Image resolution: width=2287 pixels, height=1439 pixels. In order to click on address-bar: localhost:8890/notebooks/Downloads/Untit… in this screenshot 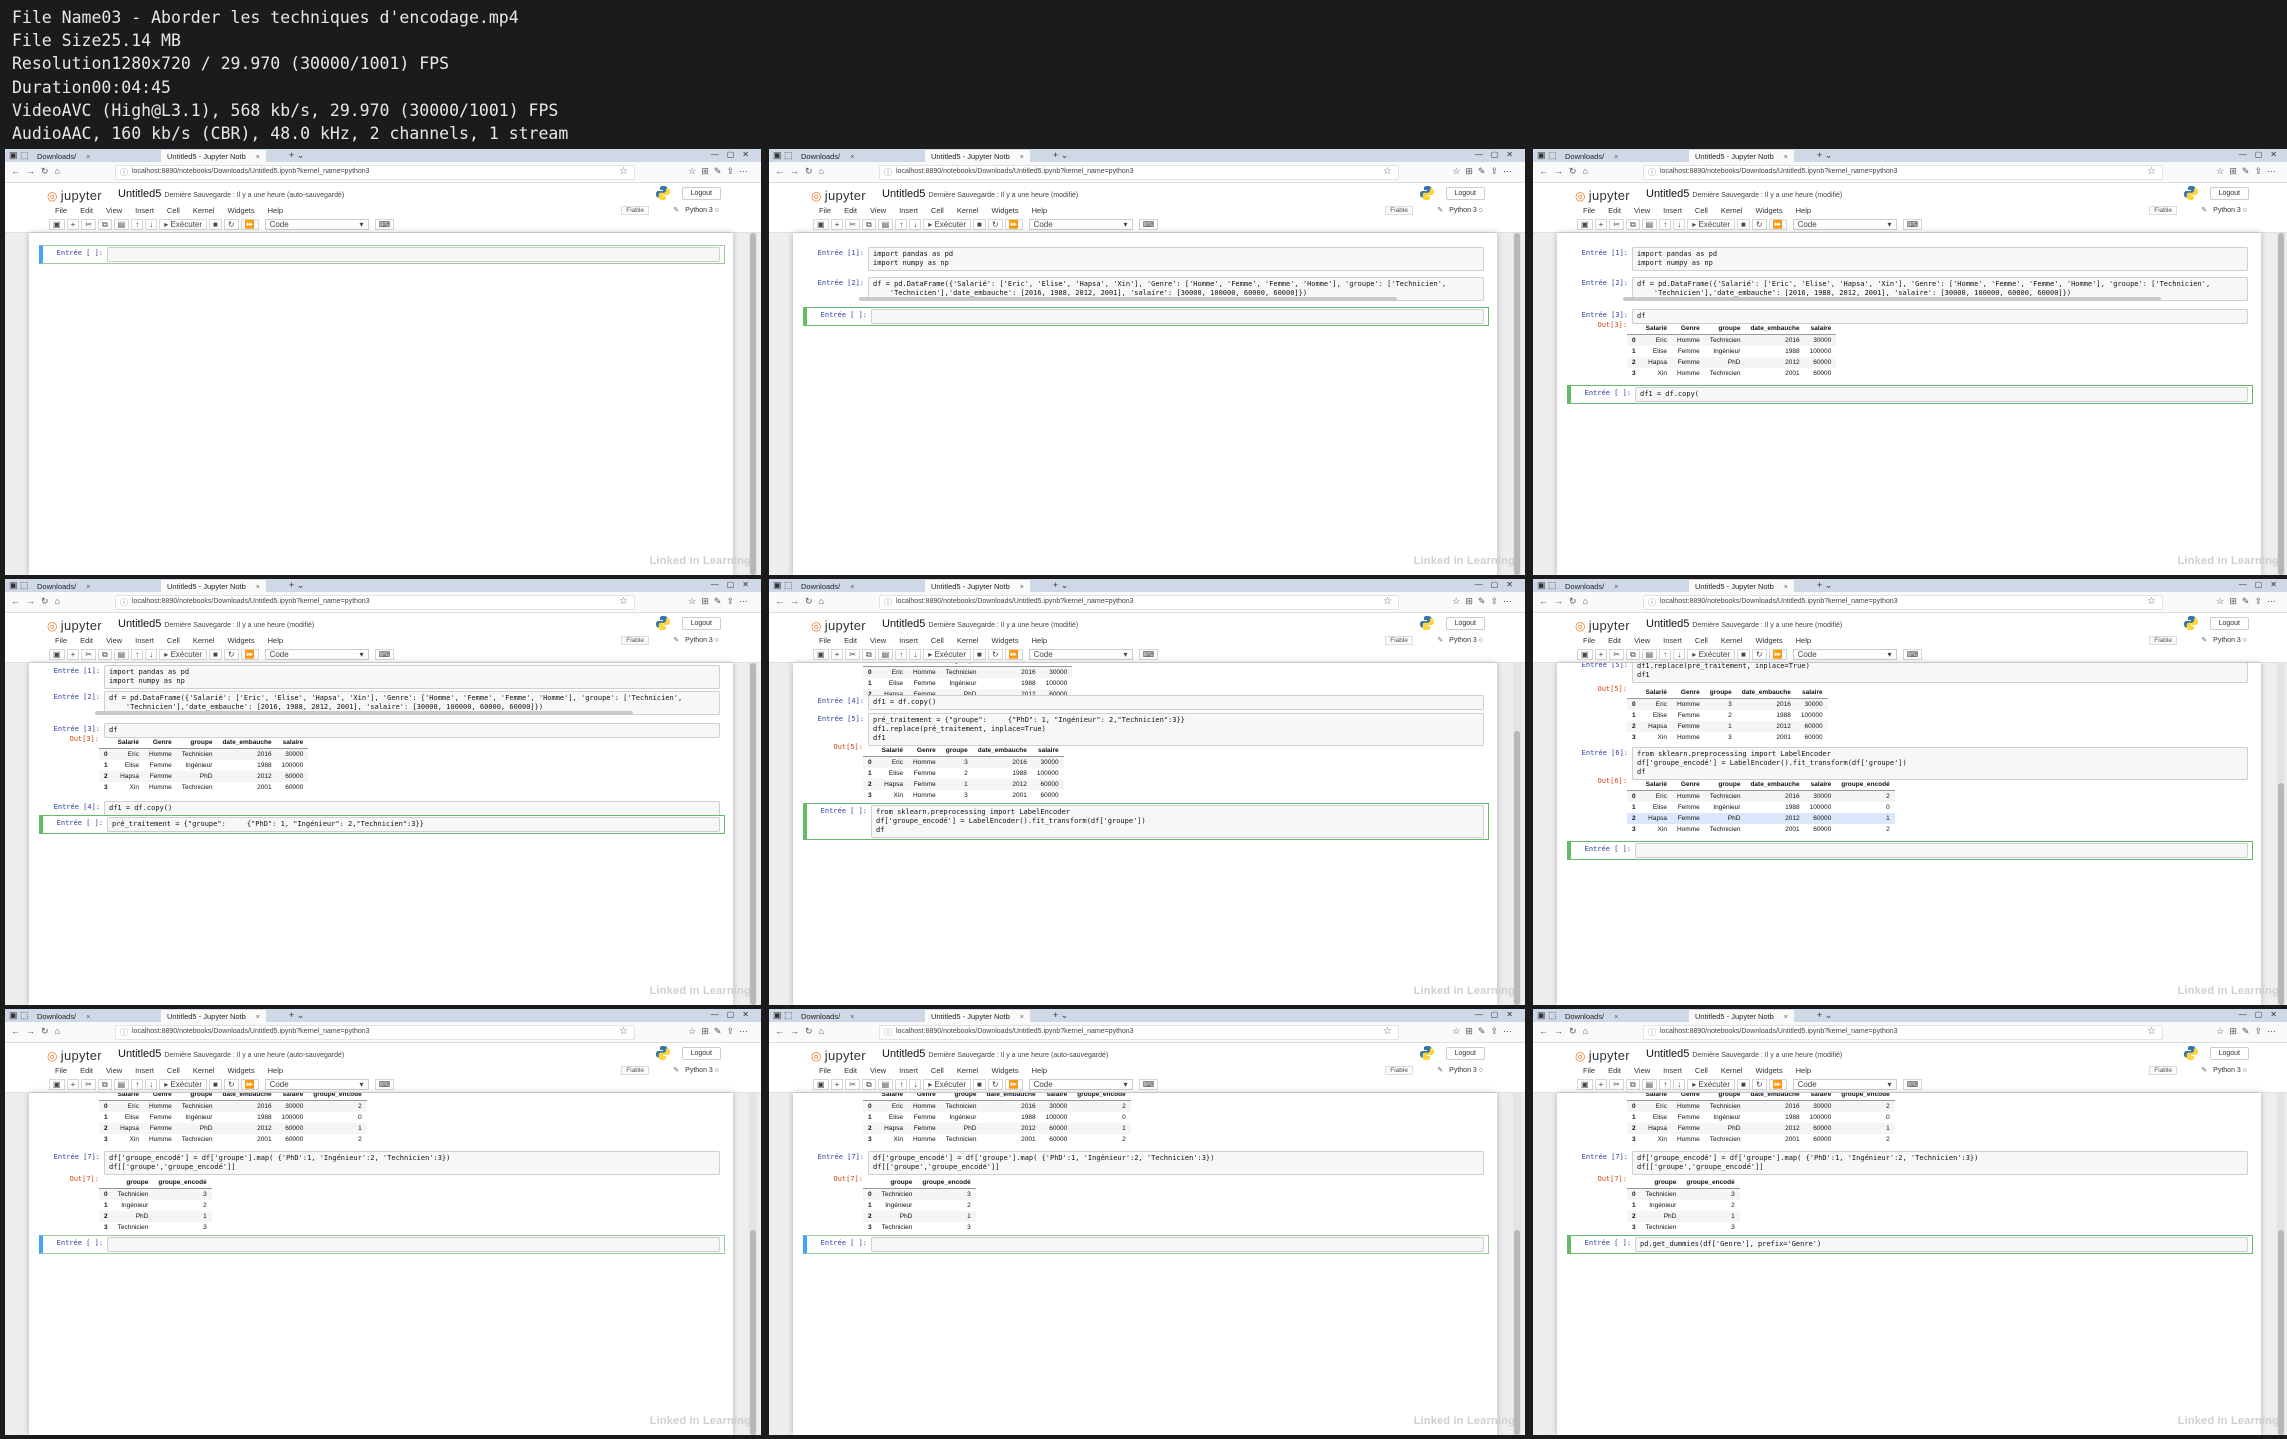, I will do `click(375, 602)`.